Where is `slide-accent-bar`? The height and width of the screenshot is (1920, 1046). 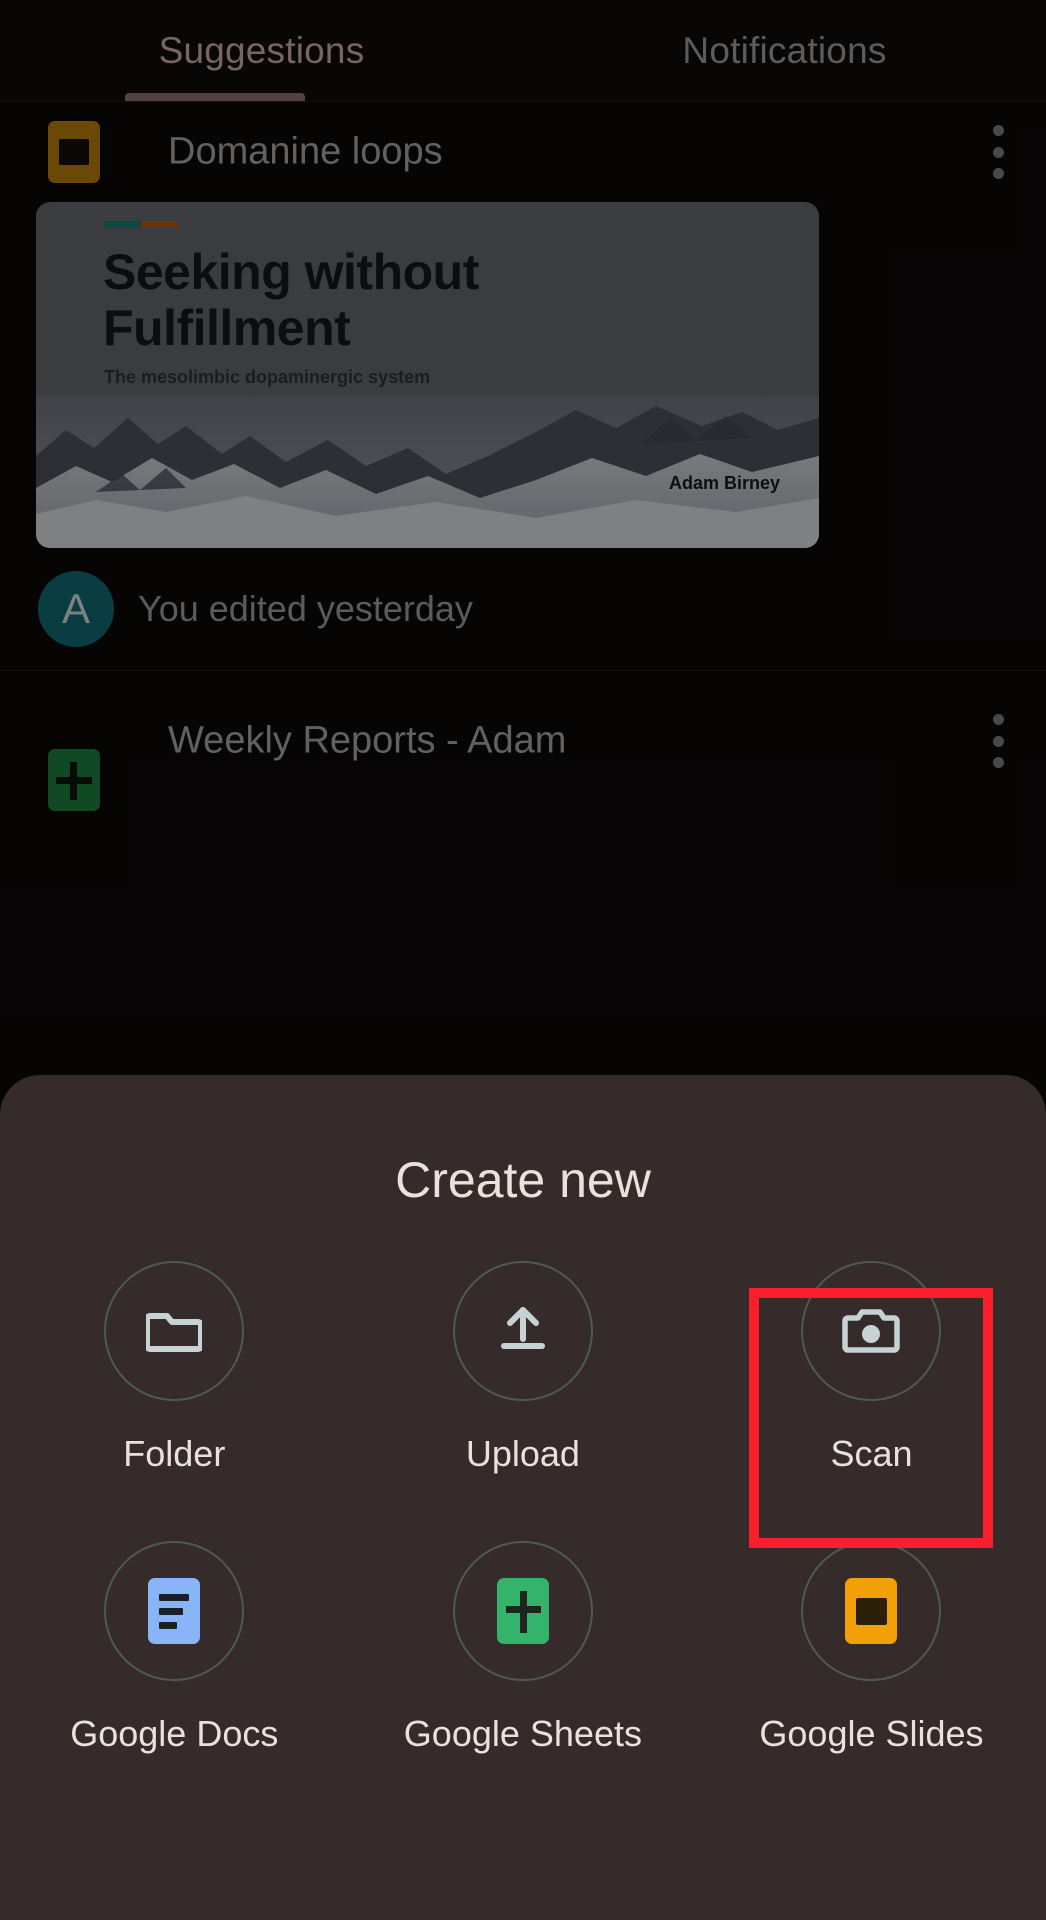
slide-accent-bar is located at coordinates (141, 224).